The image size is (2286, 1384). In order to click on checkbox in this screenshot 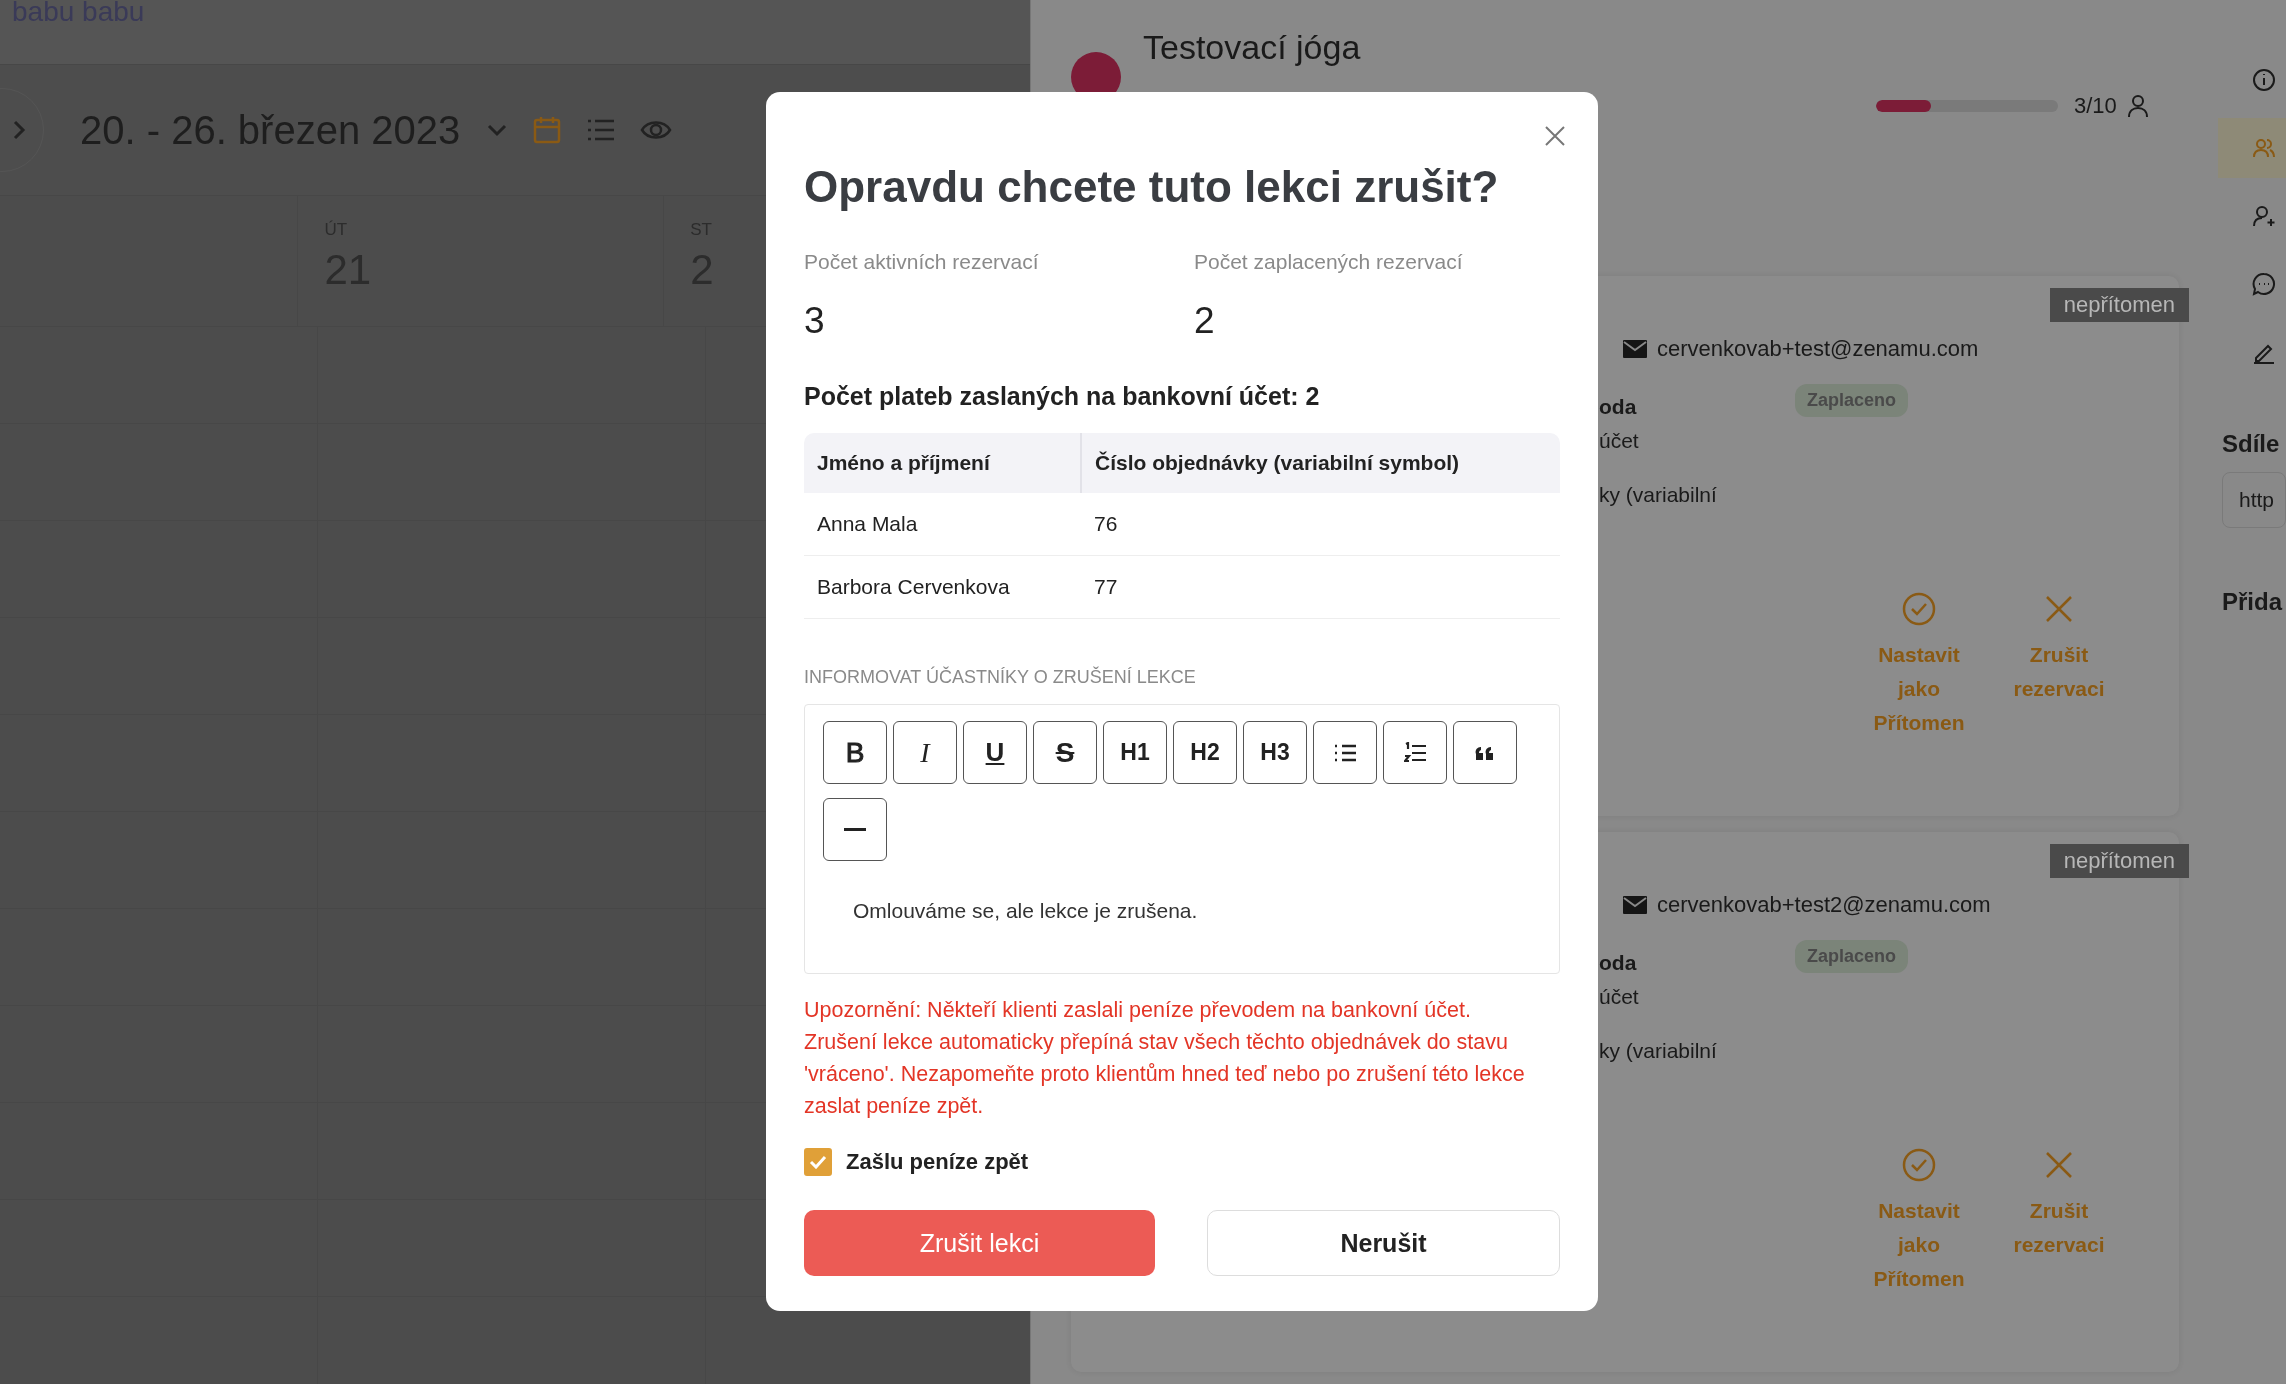, I will do `click(818, 1162)`.